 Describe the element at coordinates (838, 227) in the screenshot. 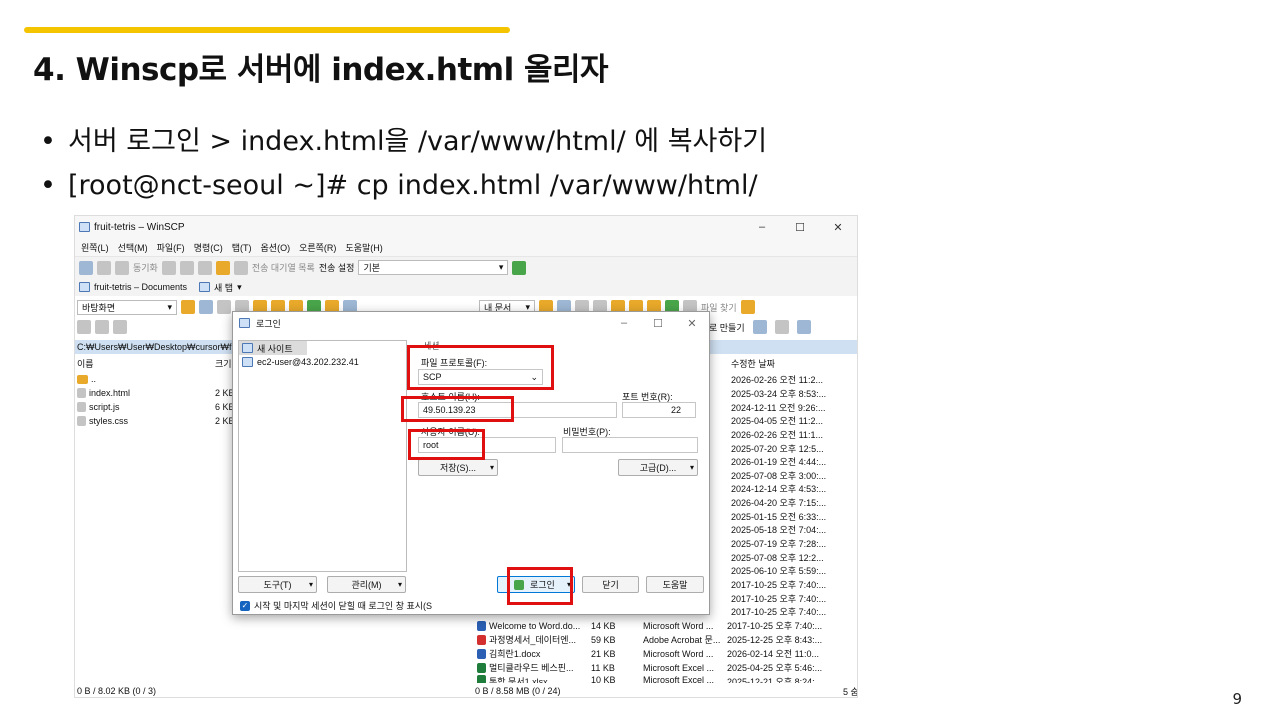

I see `close-button: ✕` at that location.